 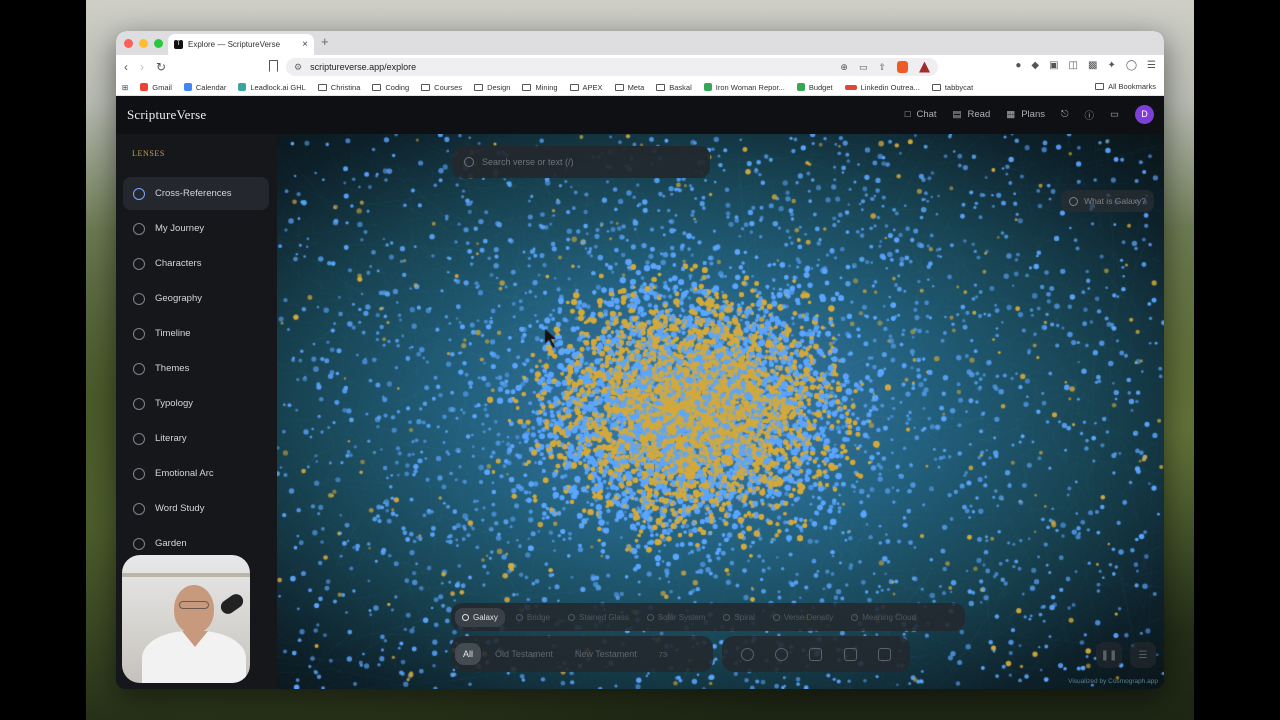 What do you see at coordinates (747, 654) in the screenshot?
I see `zoom-in-icon` at bounding box center [747, 654].